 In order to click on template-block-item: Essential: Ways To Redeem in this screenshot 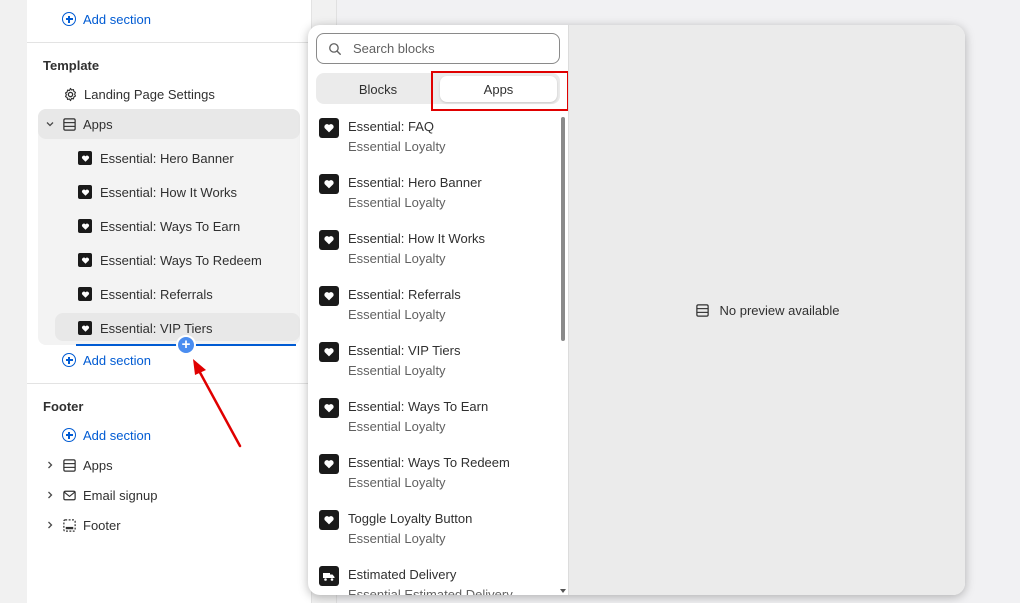, I will do `click(170, 260)`.